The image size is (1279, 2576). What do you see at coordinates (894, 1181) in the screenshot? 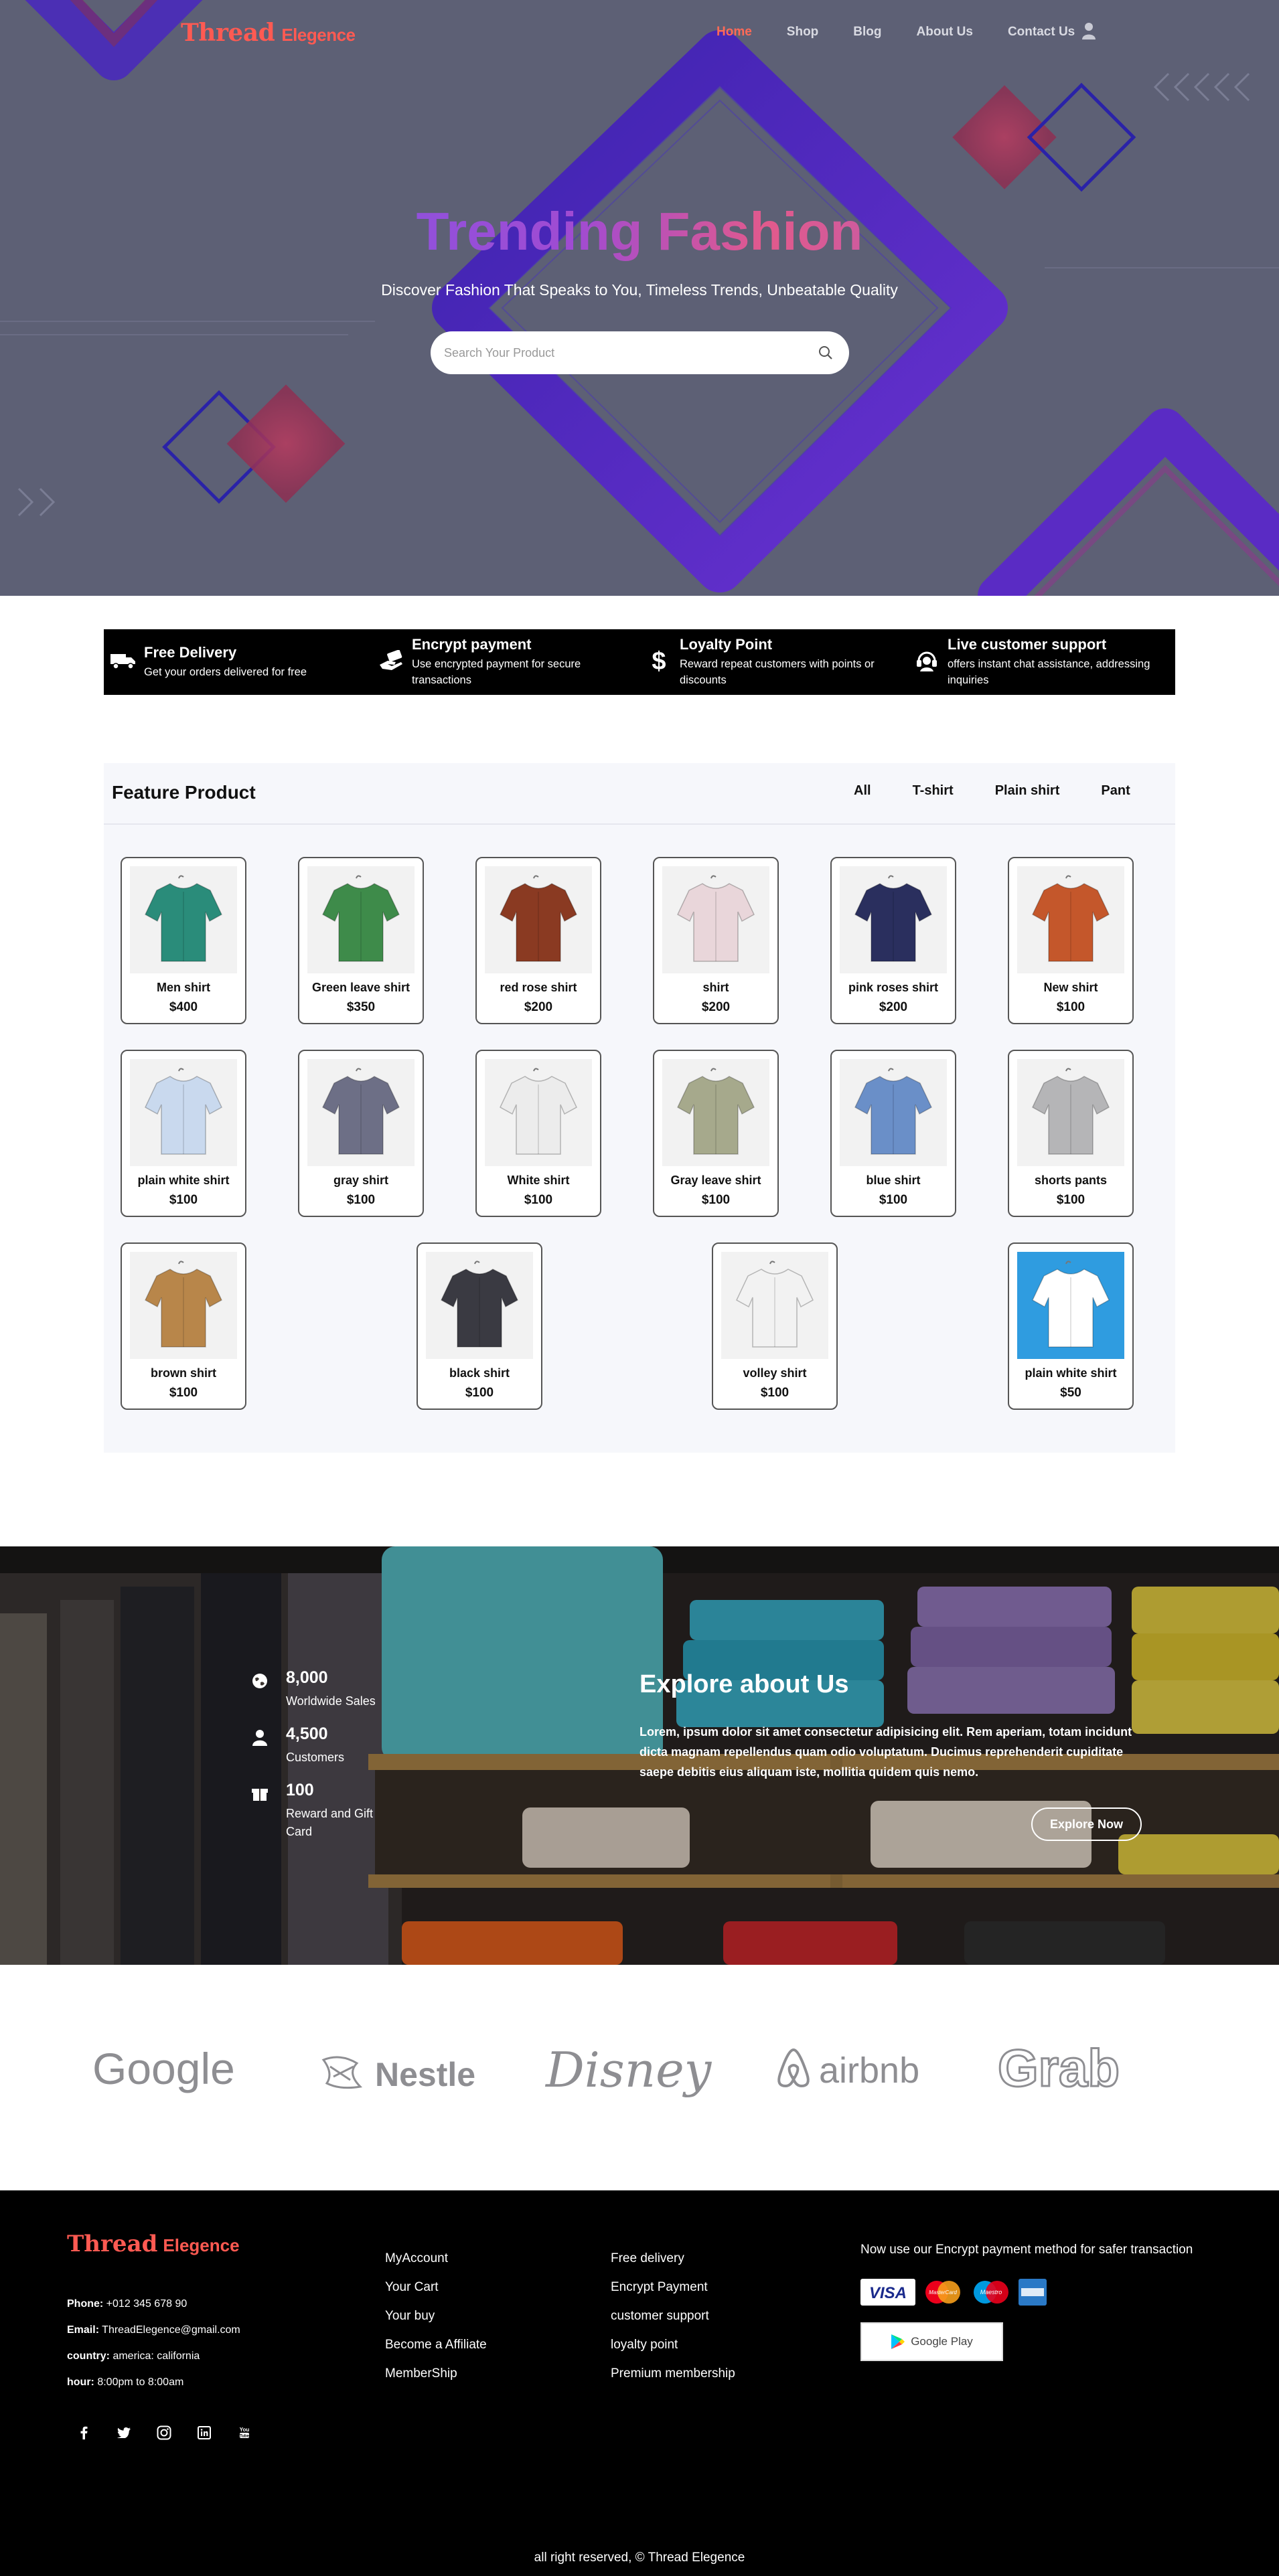
I see `product-name: blue shirt` at bounding box center [894, 1181].